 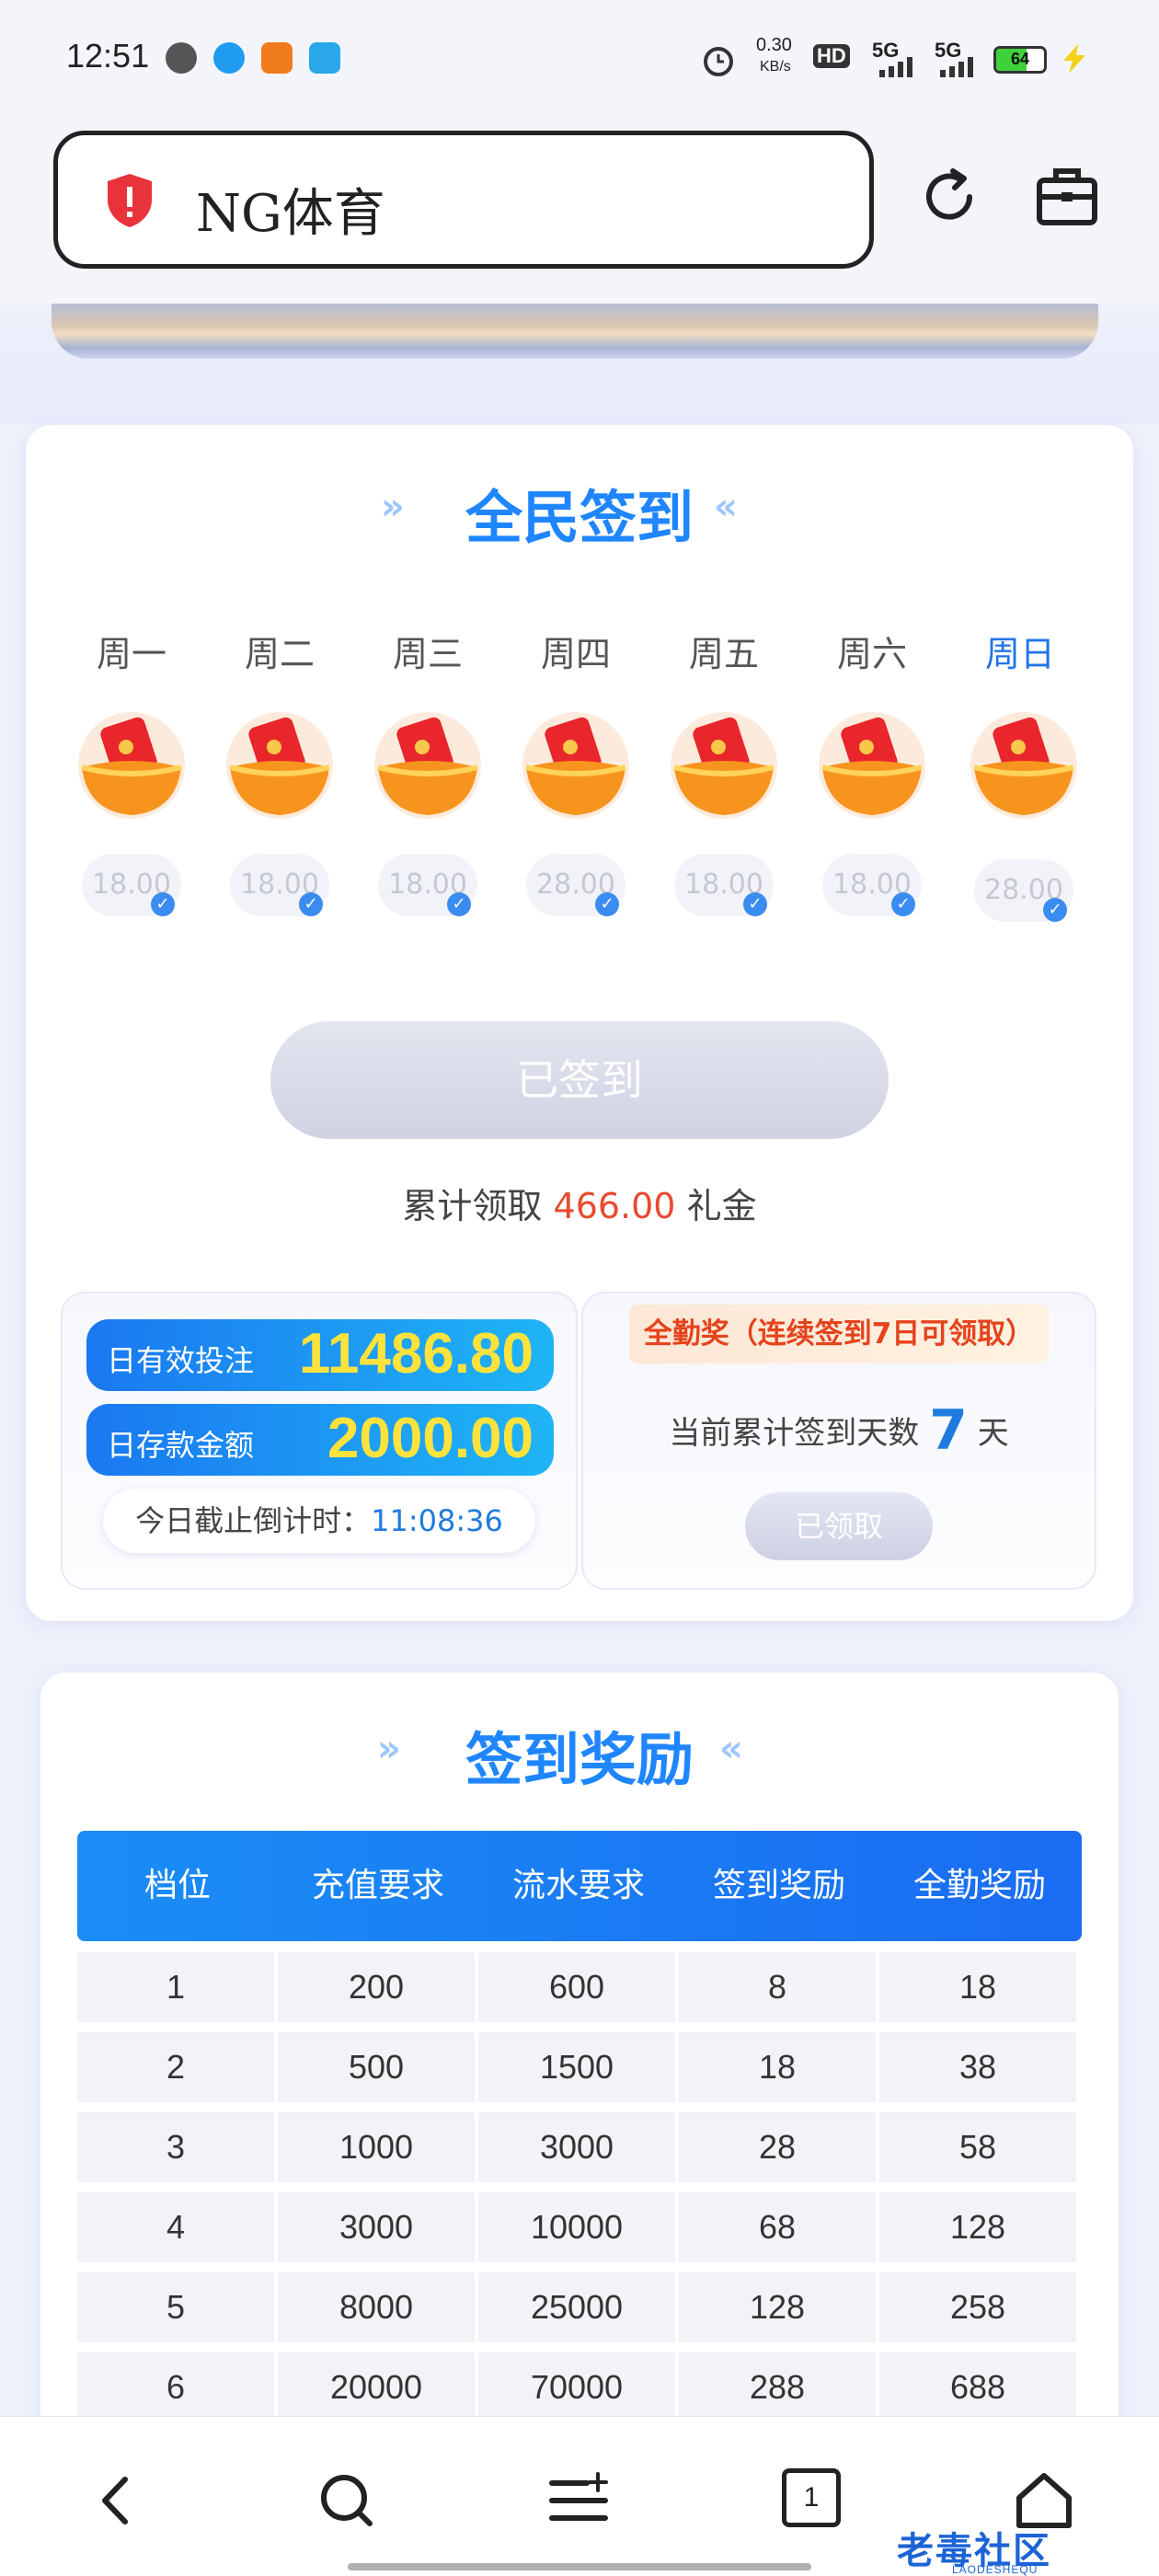 What do you see at coordinates (416, 1354) in the screenshot?
I see `valid-bet-value: 11486.80` at bounding box center [416, 1354].